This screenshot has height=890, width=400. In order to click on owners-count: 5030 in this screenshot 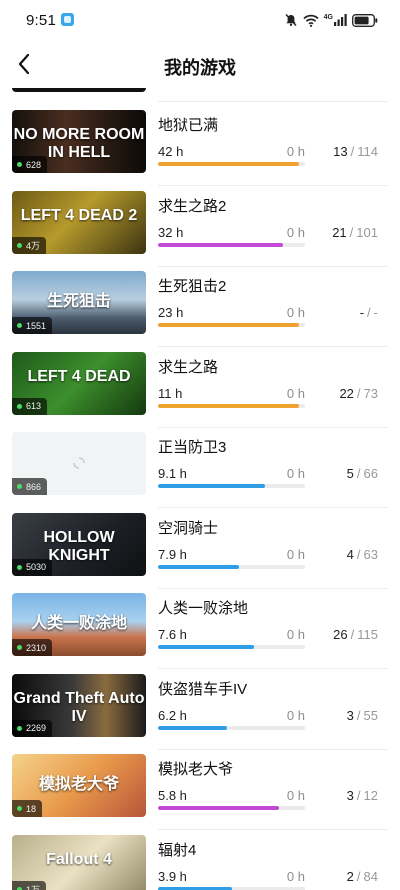, I will do `click(36, 567)`.